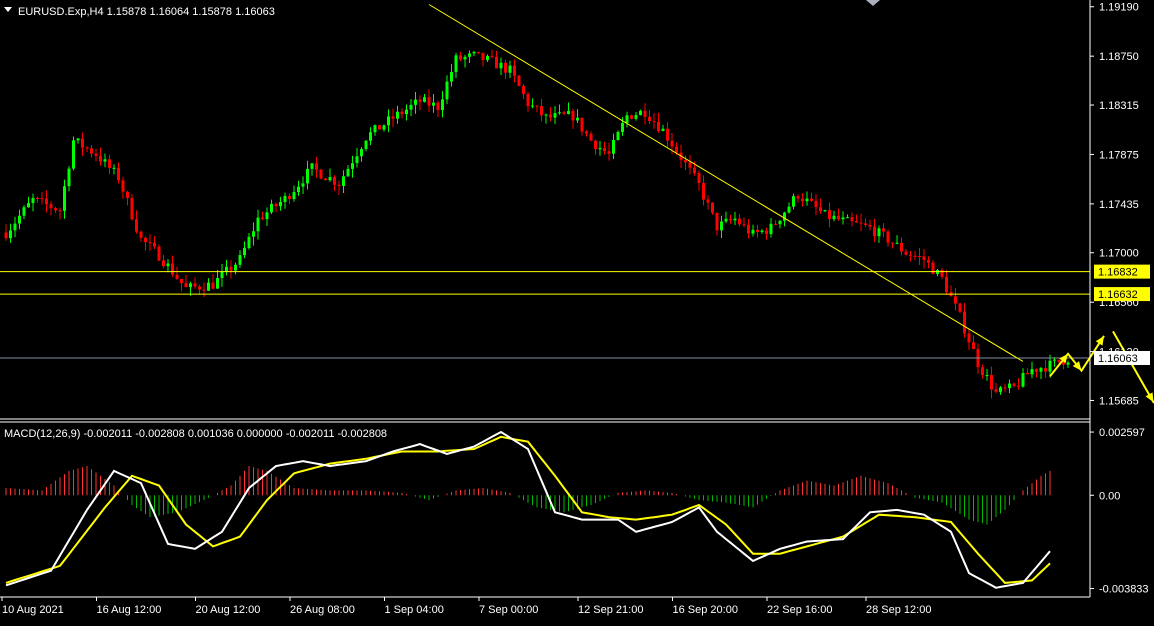  Describe the element at coordinates (1133, 367) in the screenshot. I see `forecast-arrow-path` at that location.